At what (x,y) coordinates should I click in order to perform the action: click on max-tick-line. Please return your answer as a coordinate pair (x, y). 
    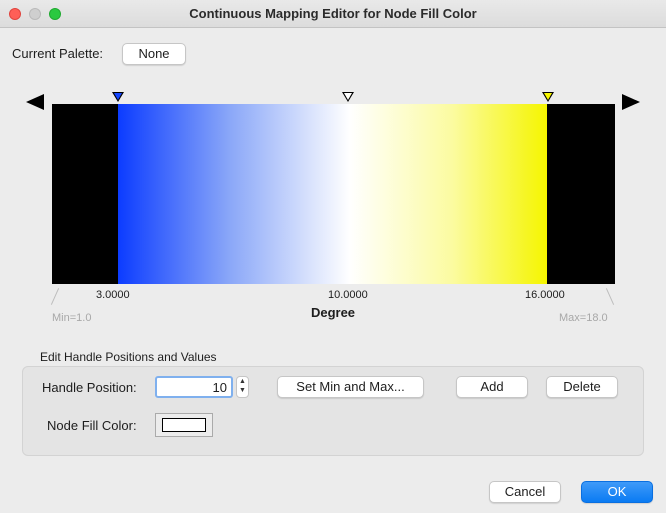
    Looking at the image, I should click on (610, 296).